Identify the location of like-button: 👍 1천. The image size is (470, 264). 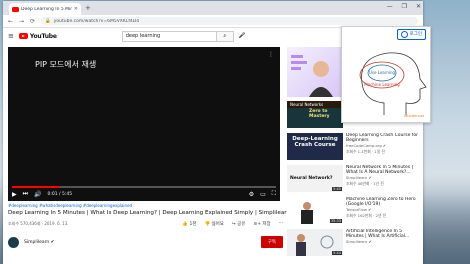
(189, 224).